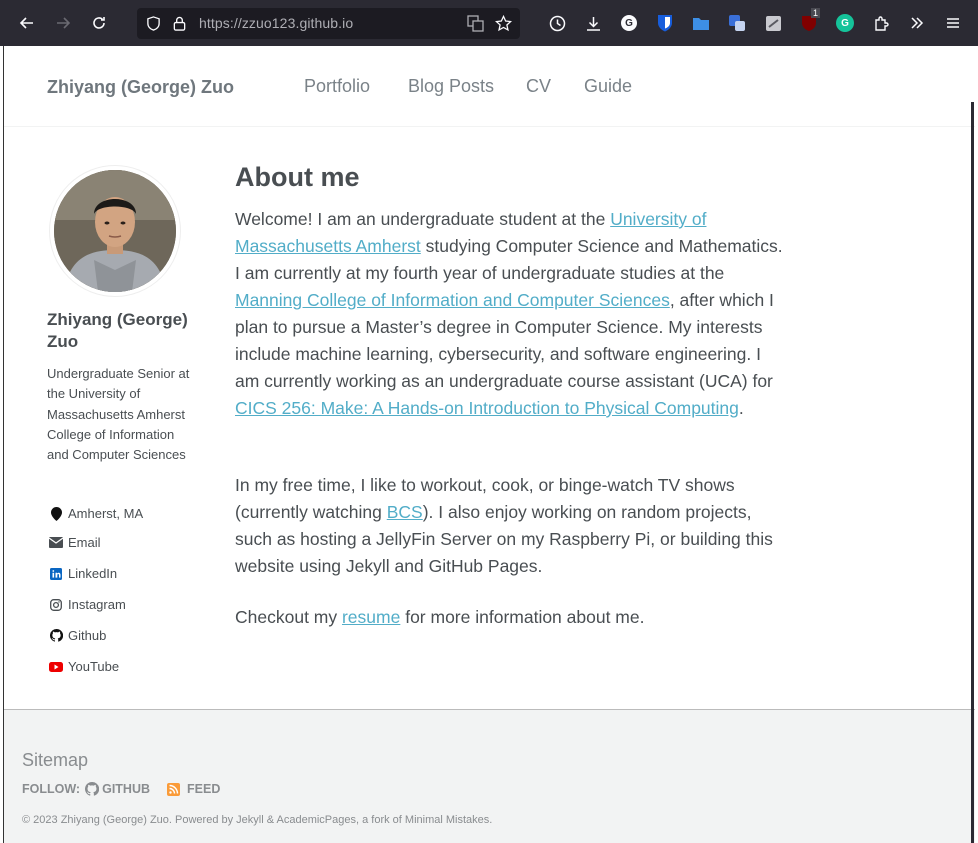 The height and width of the screenshot is (843, 978). What do you see at coordinates (503, 23) in the screenshot?
I see `bookmark-star-icon` at bounding box center [503, 23].